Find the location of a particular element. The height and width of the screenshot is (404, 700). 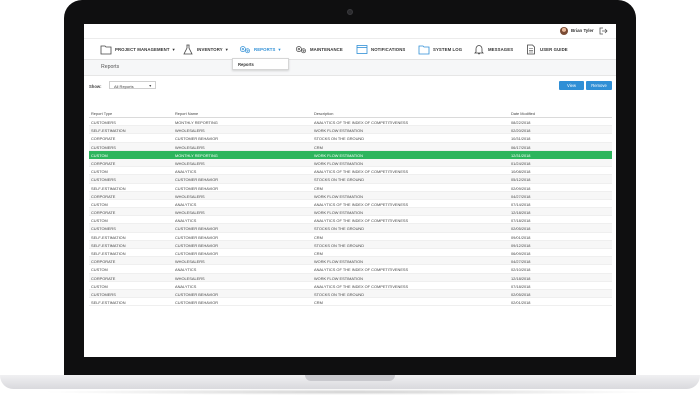

table-row: CUSTOMERS WHOLESALERS CRM 06/17/2018 is located at coordinates (350, 146).